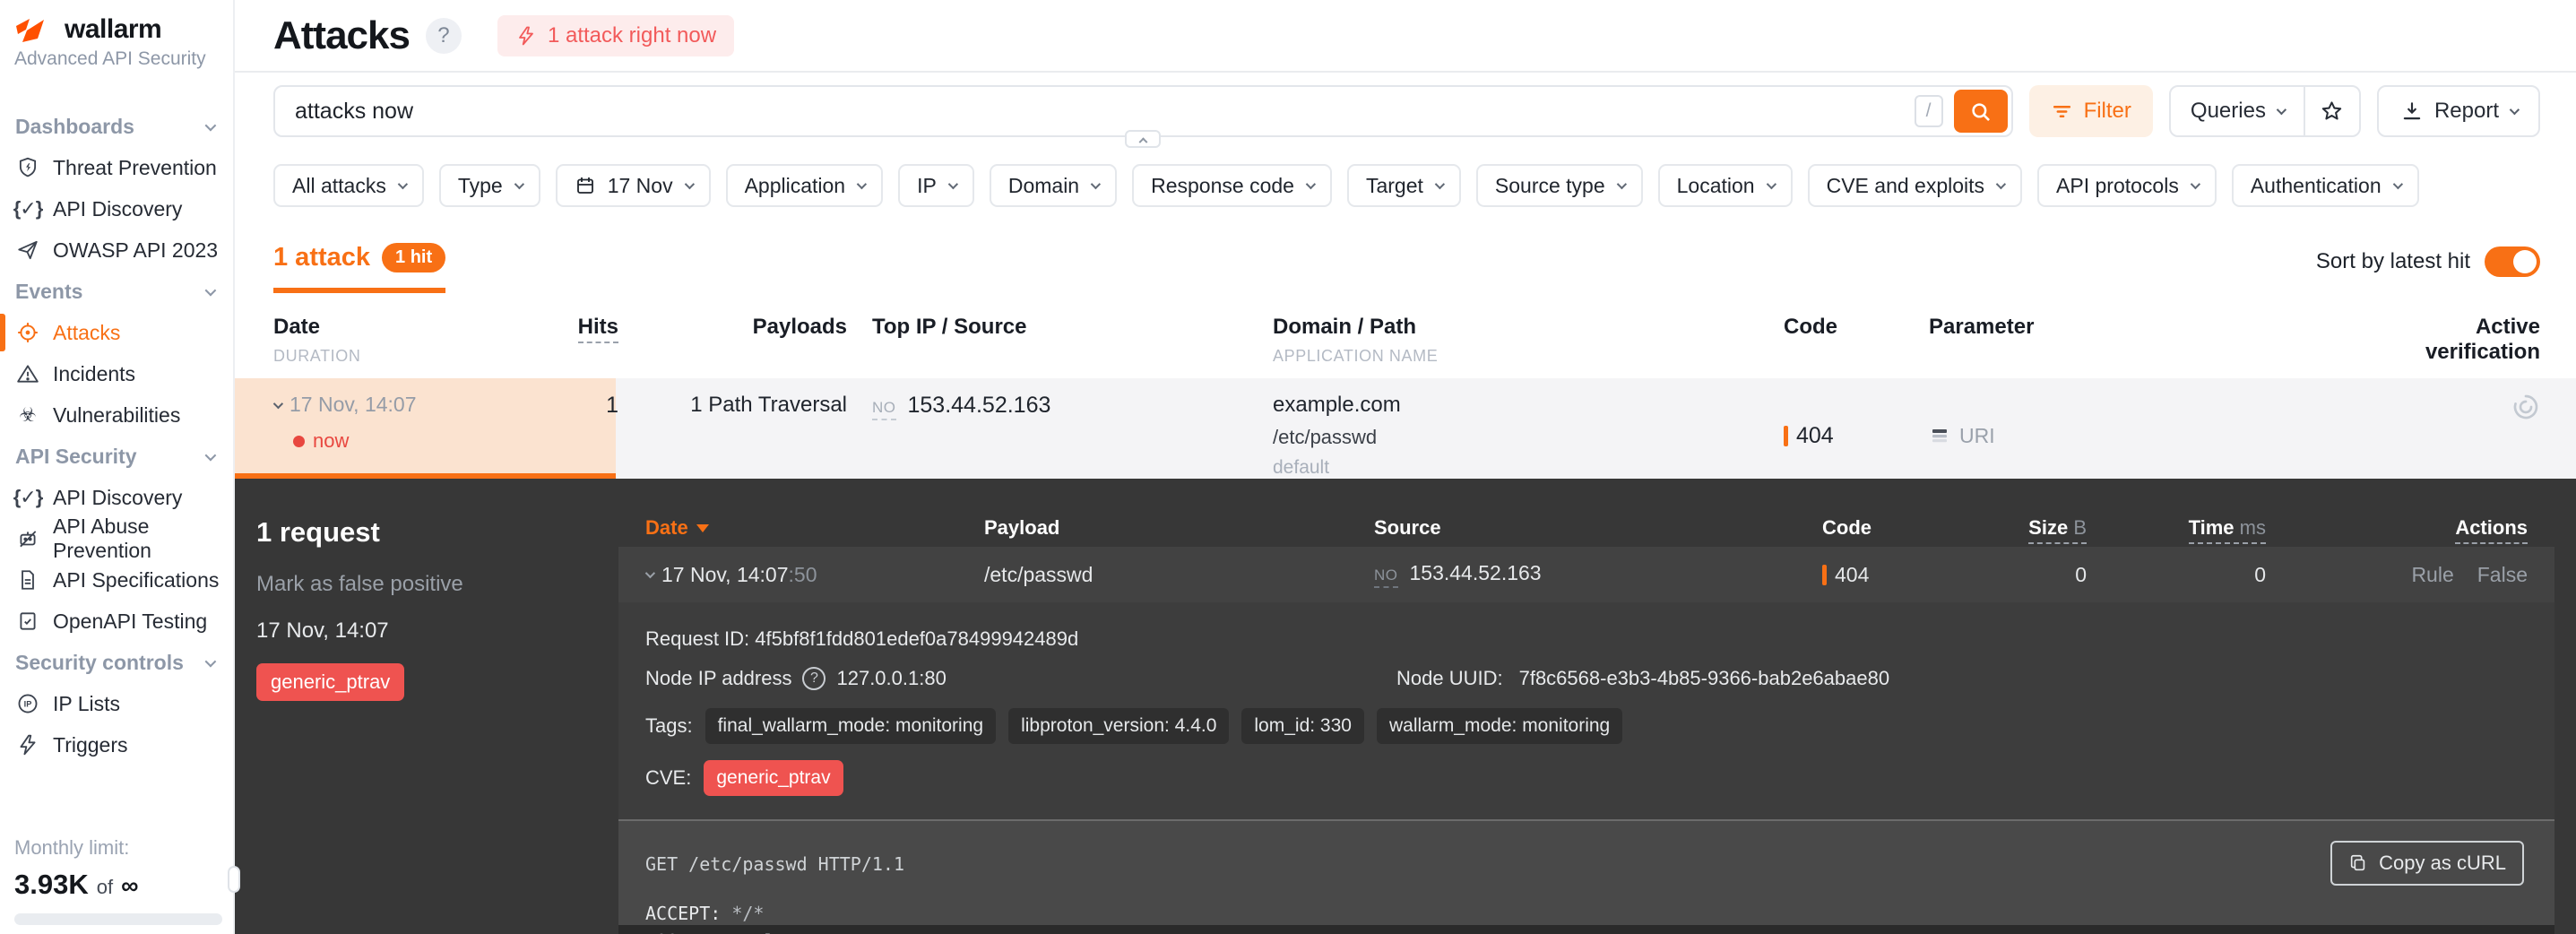  Describe the element at coordinates (2525, 407) in the screenshot. I see `active-verification-spinner-icon` at that location.